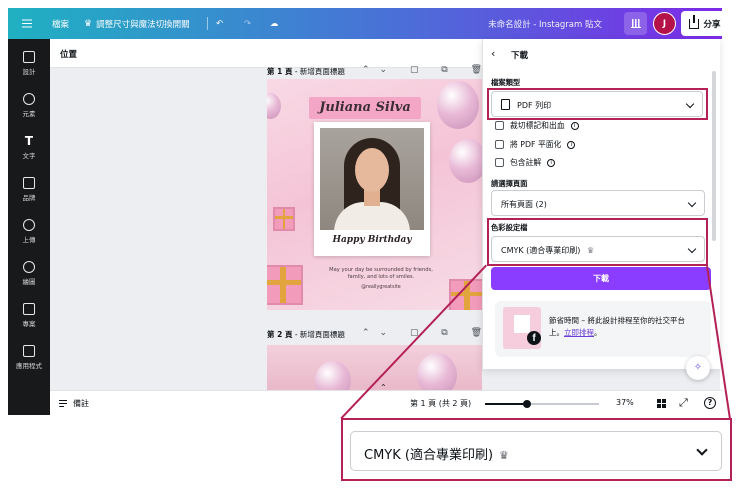  What do you see at coordinates (29, 282) in the screenshot?
I see `rail-label: 繪圖` at bounding box center [29, 282].